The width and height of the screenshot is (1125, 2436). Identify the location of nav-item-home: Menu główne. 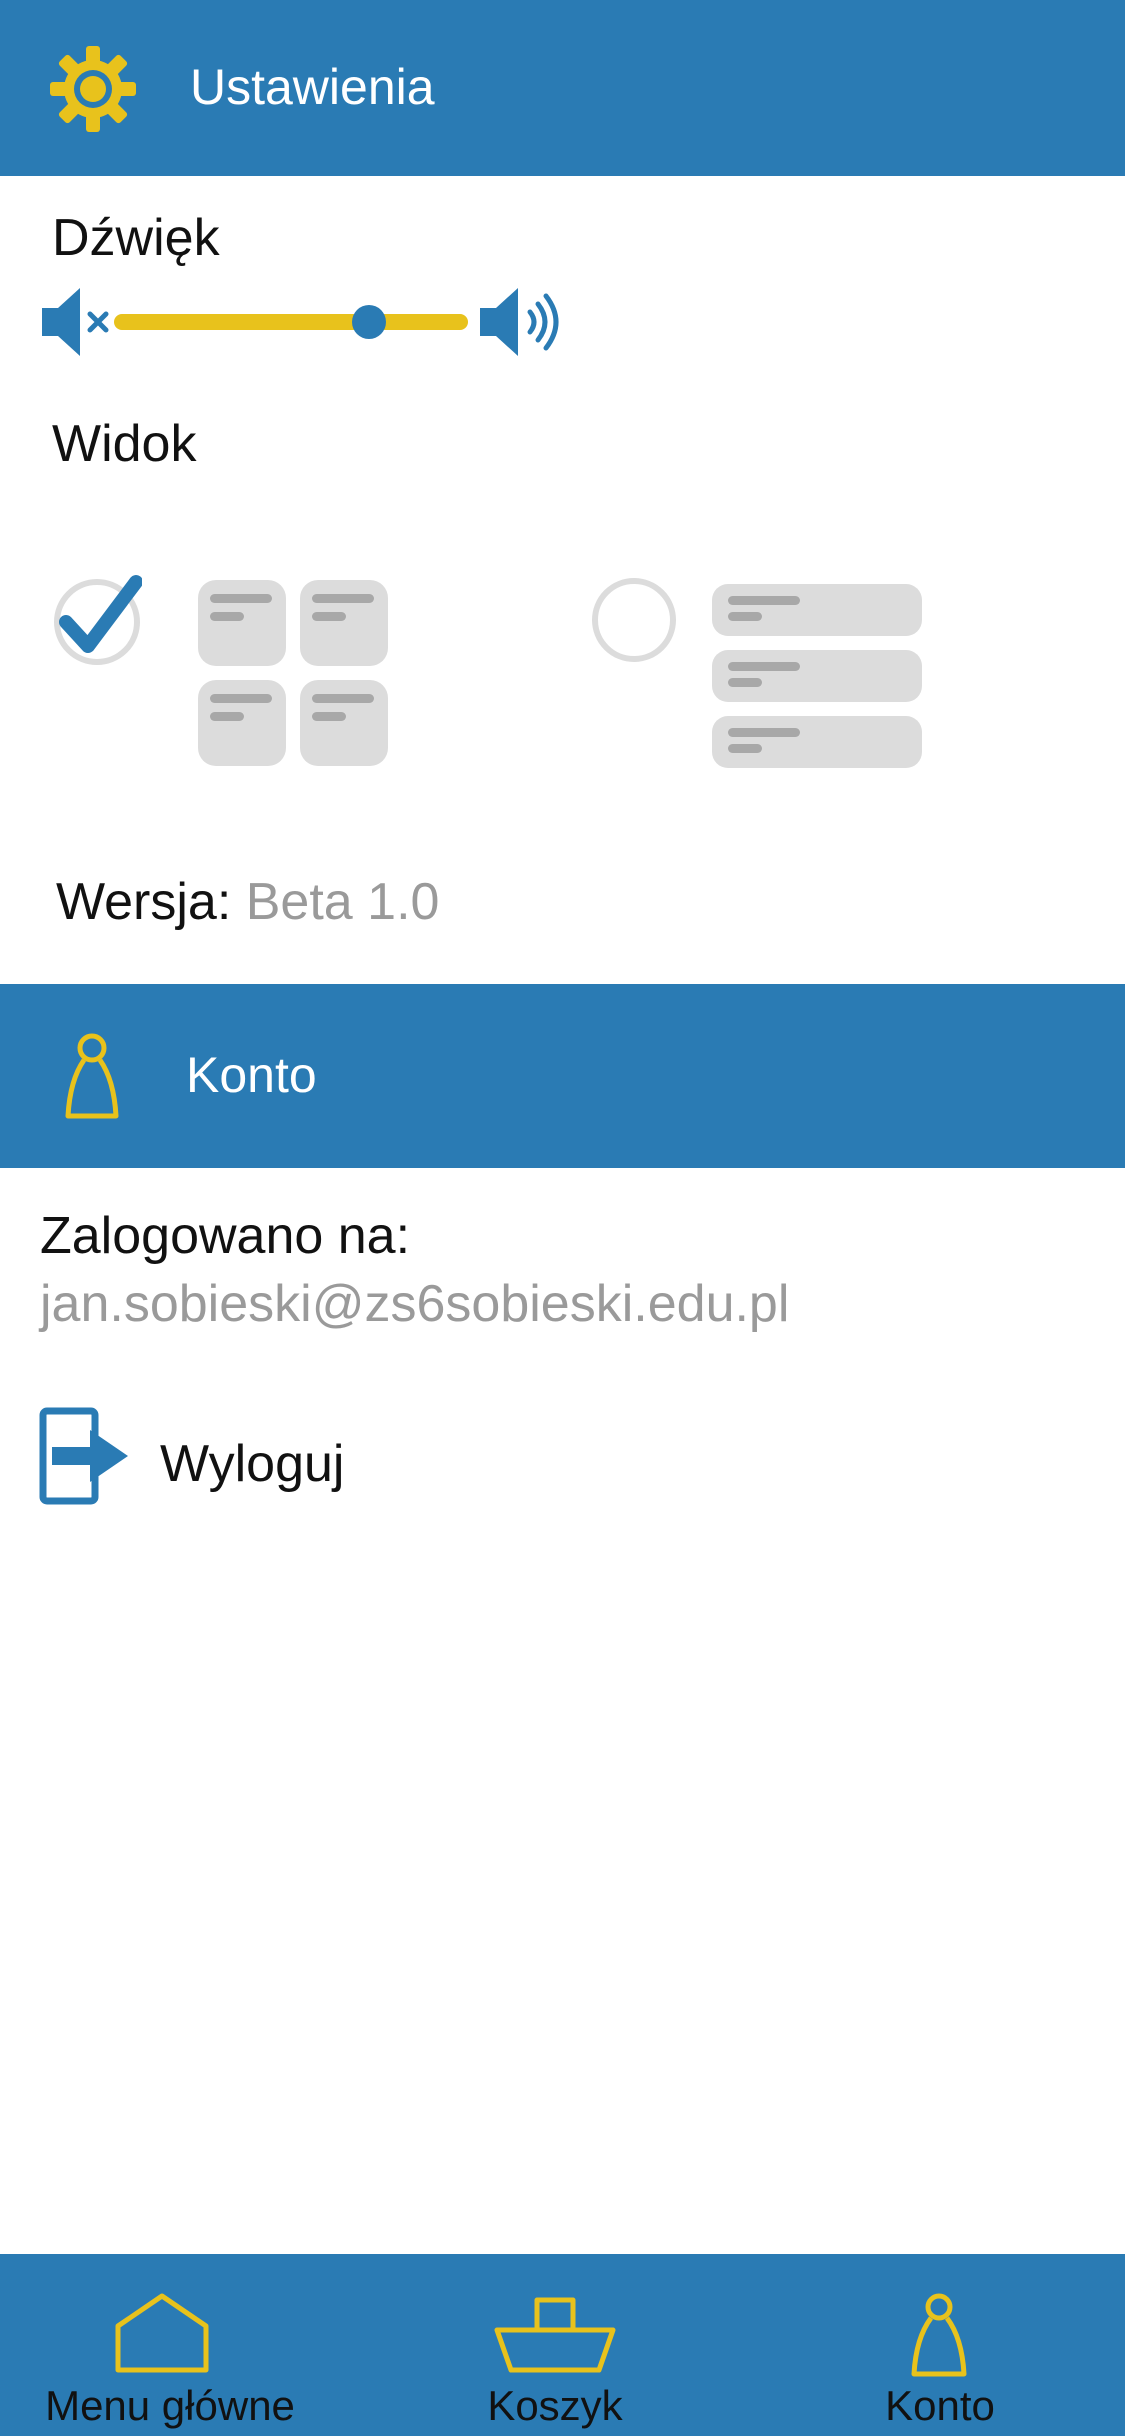
(170, 2345).